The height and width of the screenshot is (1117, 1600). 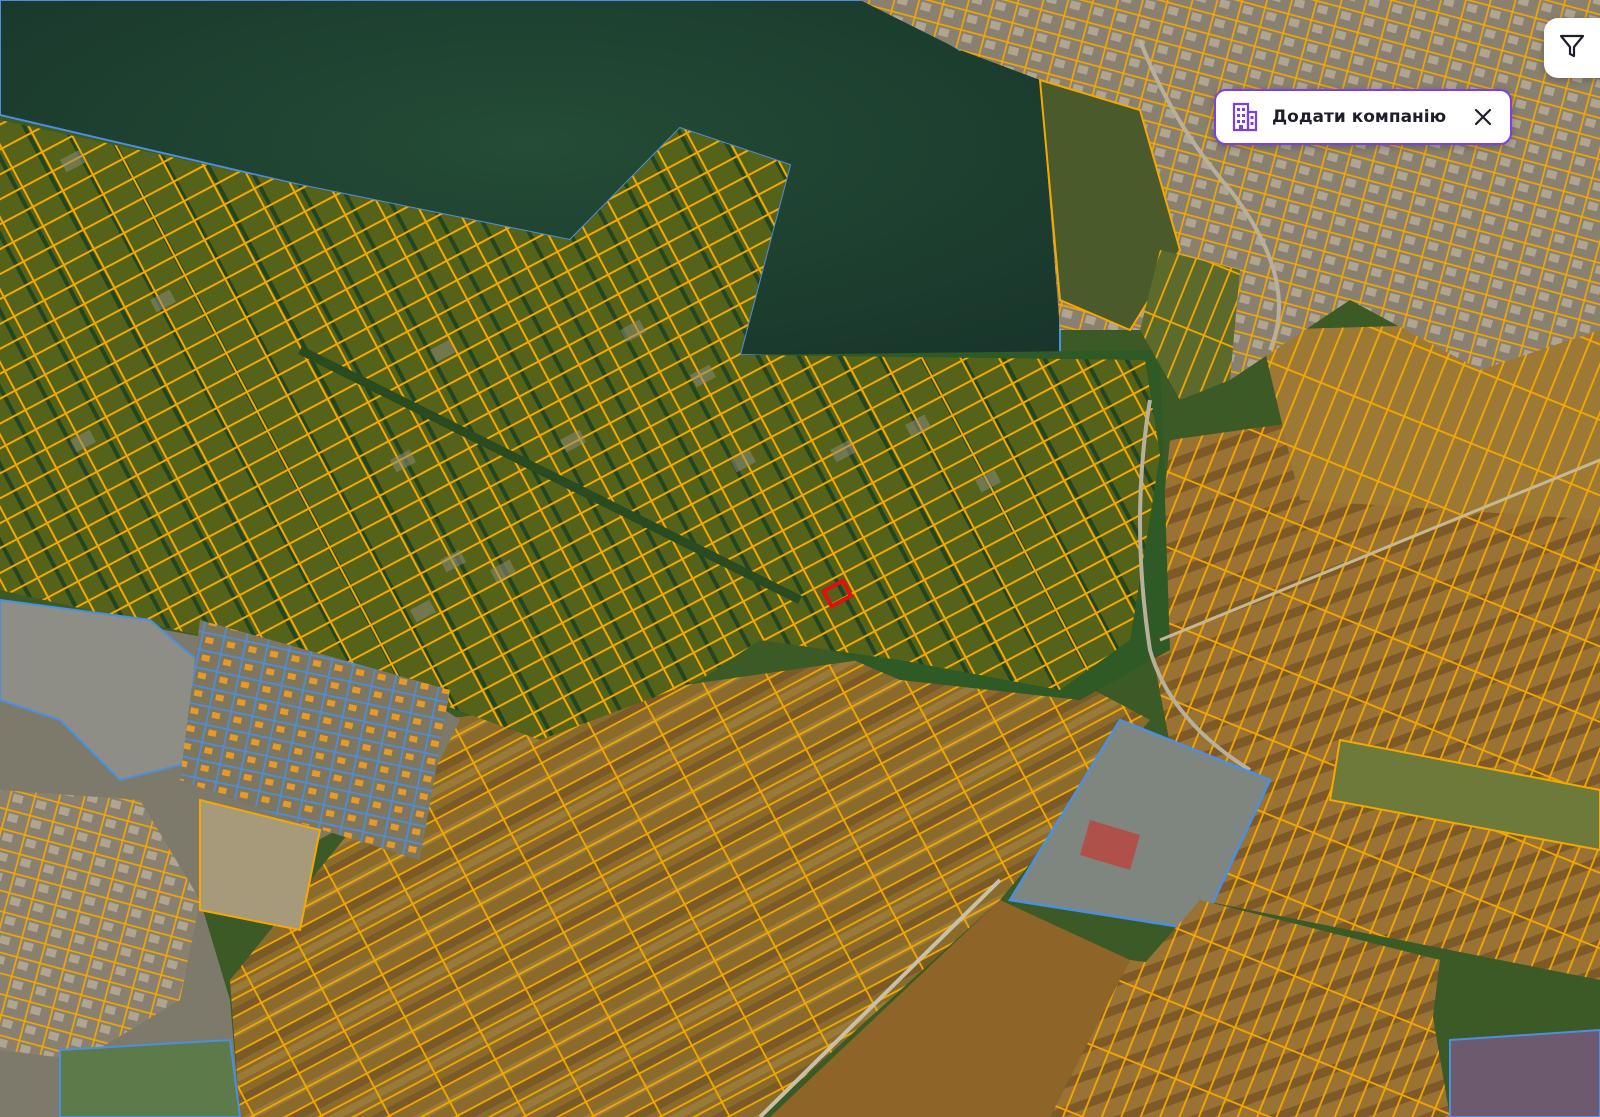 I want to click on building-icon, so click(x=1245, y=117).